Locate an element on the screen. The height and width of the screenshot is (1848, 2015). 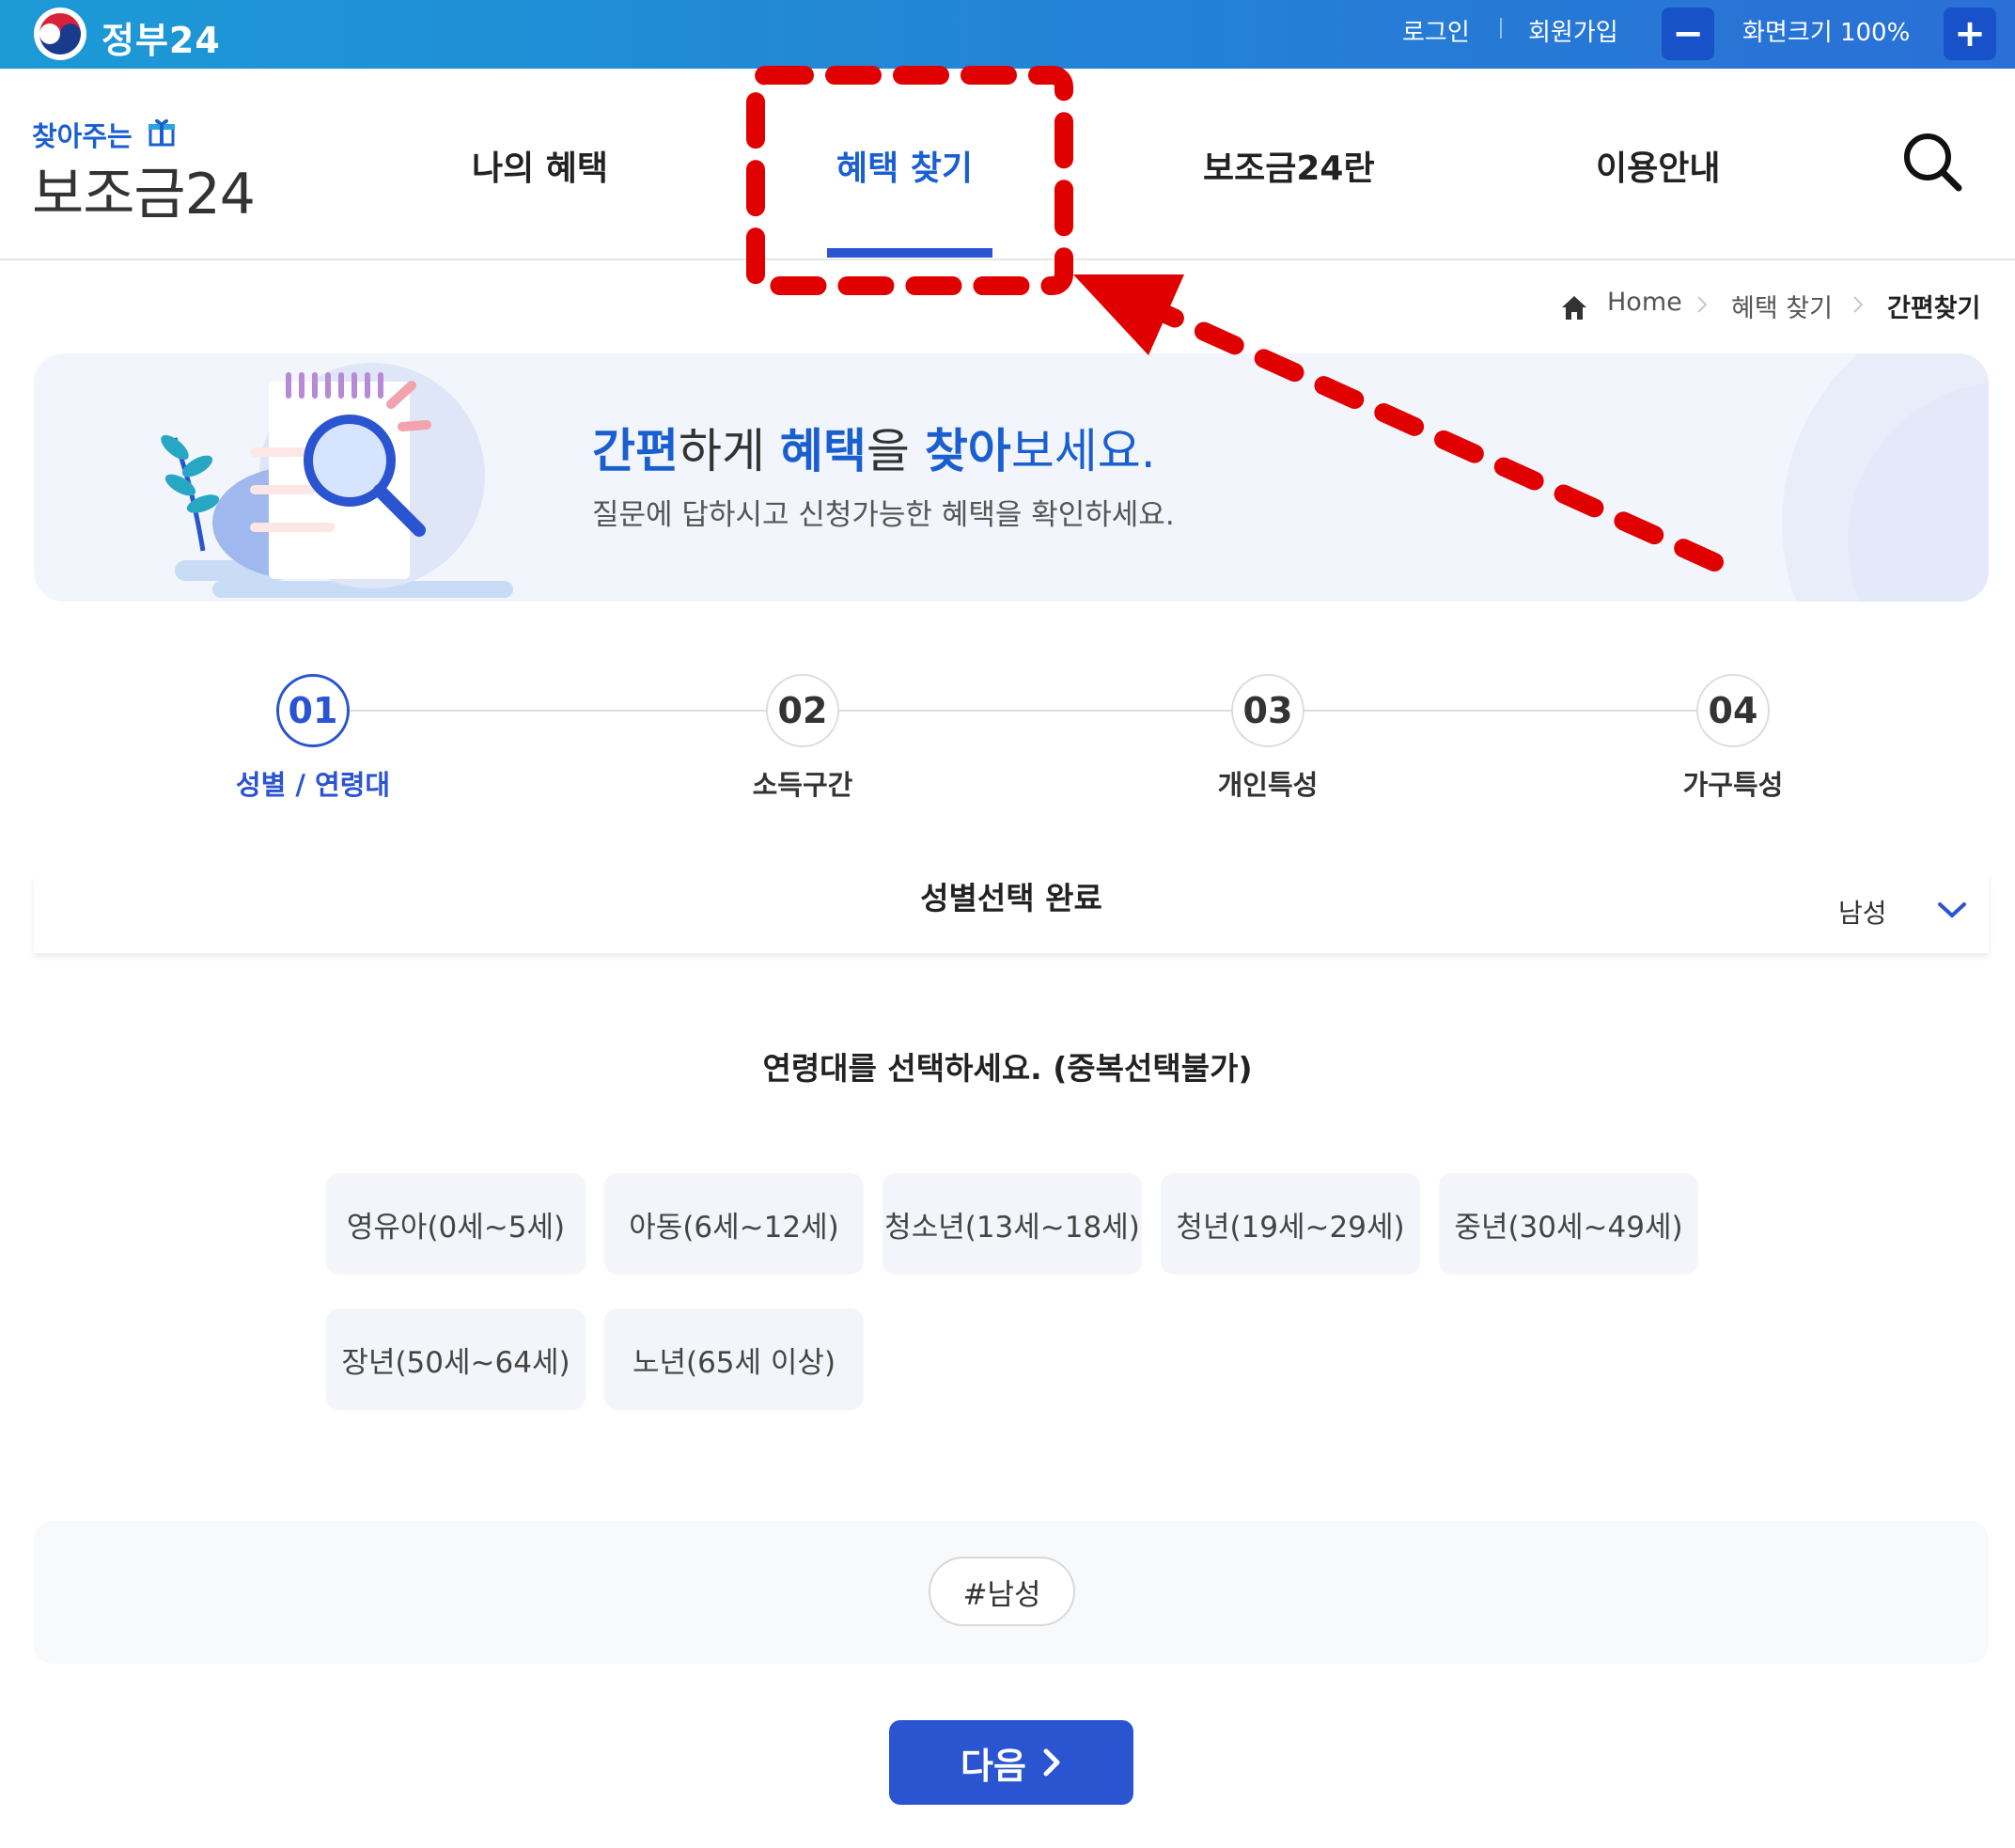
step-4-label: 가구특성 is located at coordinates (1733, 783).